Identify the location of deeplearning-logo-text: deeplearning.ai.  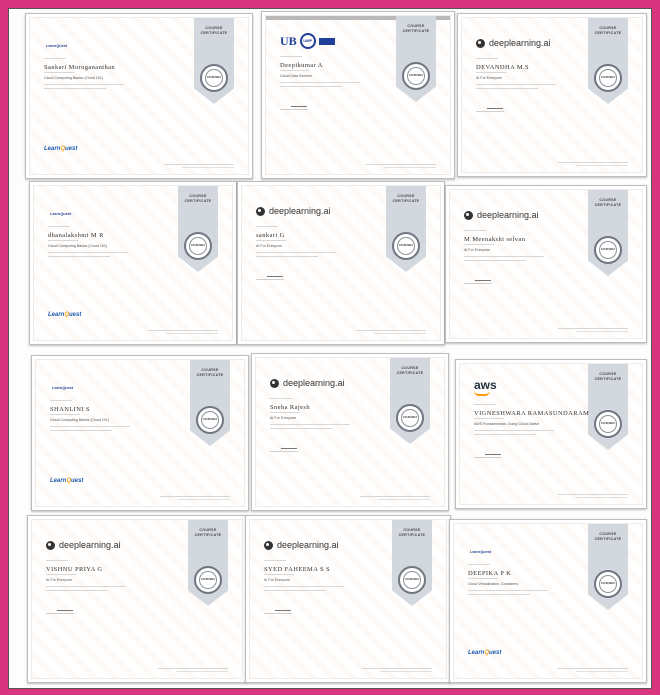
(520, 43).